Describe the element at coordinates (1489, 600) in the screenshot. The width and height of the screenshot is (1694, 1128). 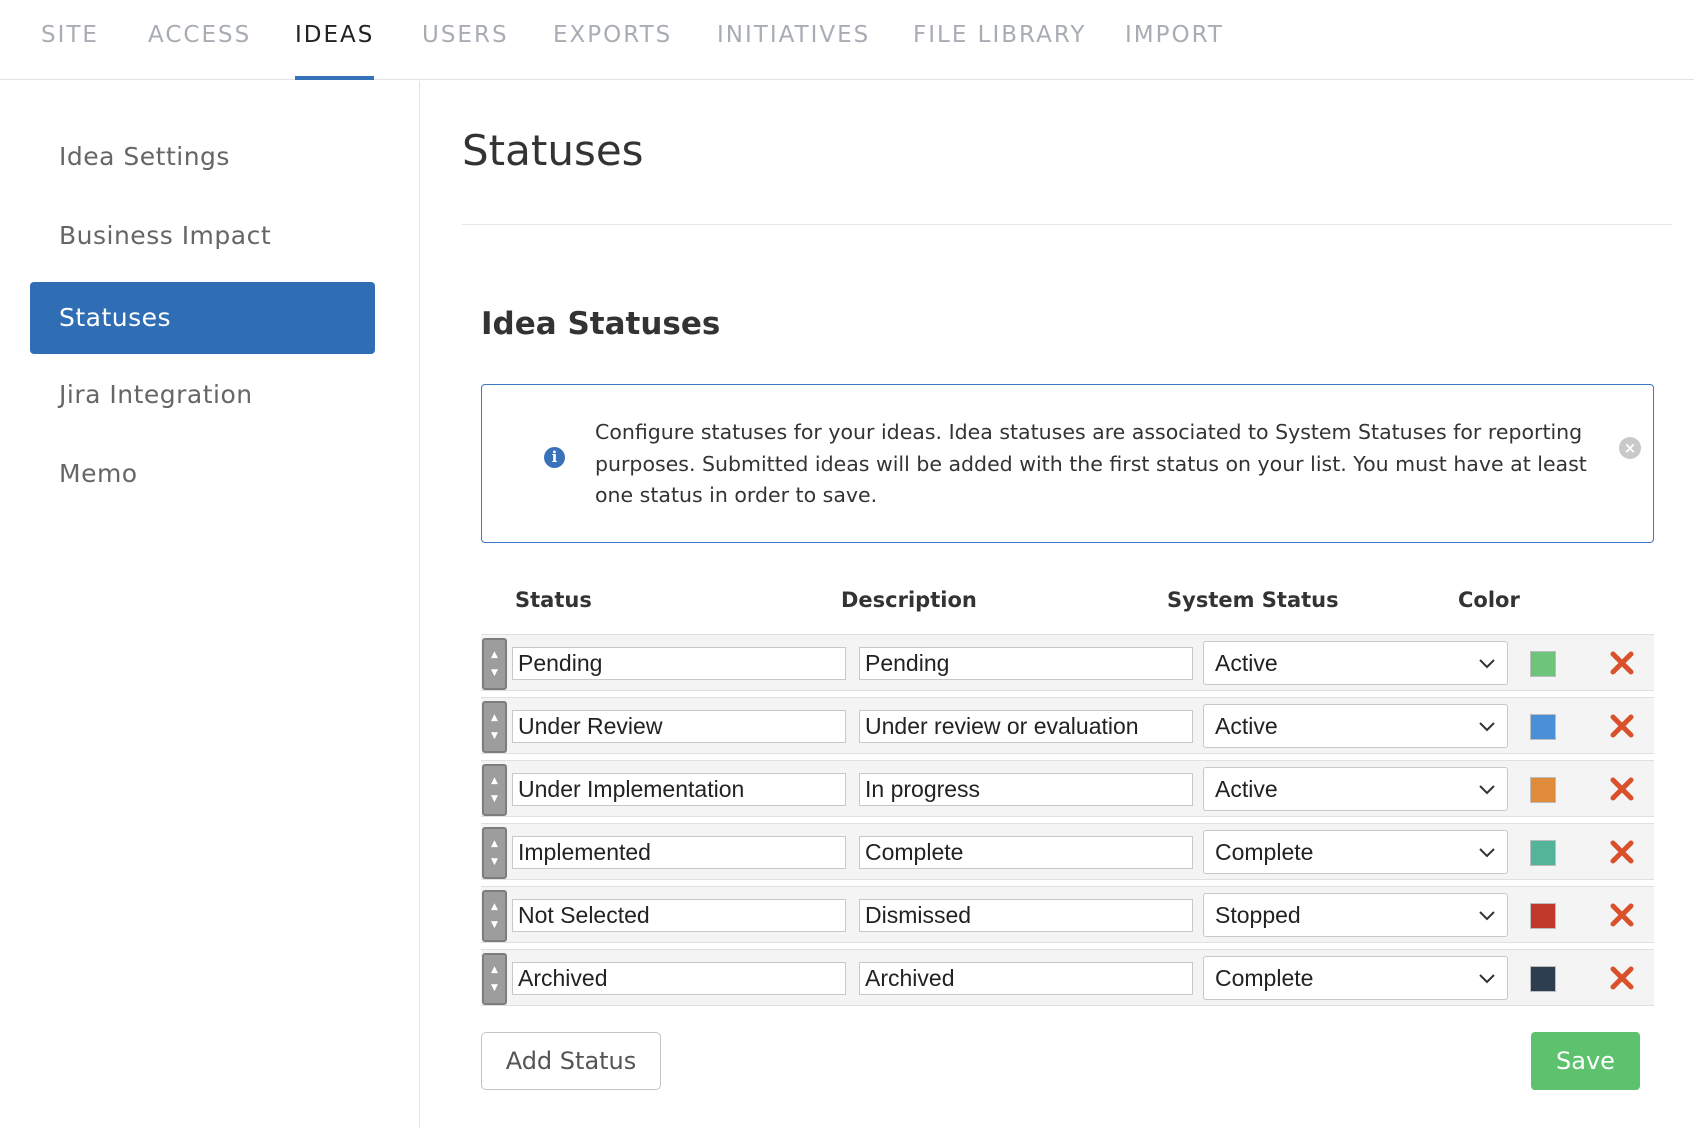
I see `column-header-color: Color` at that location.